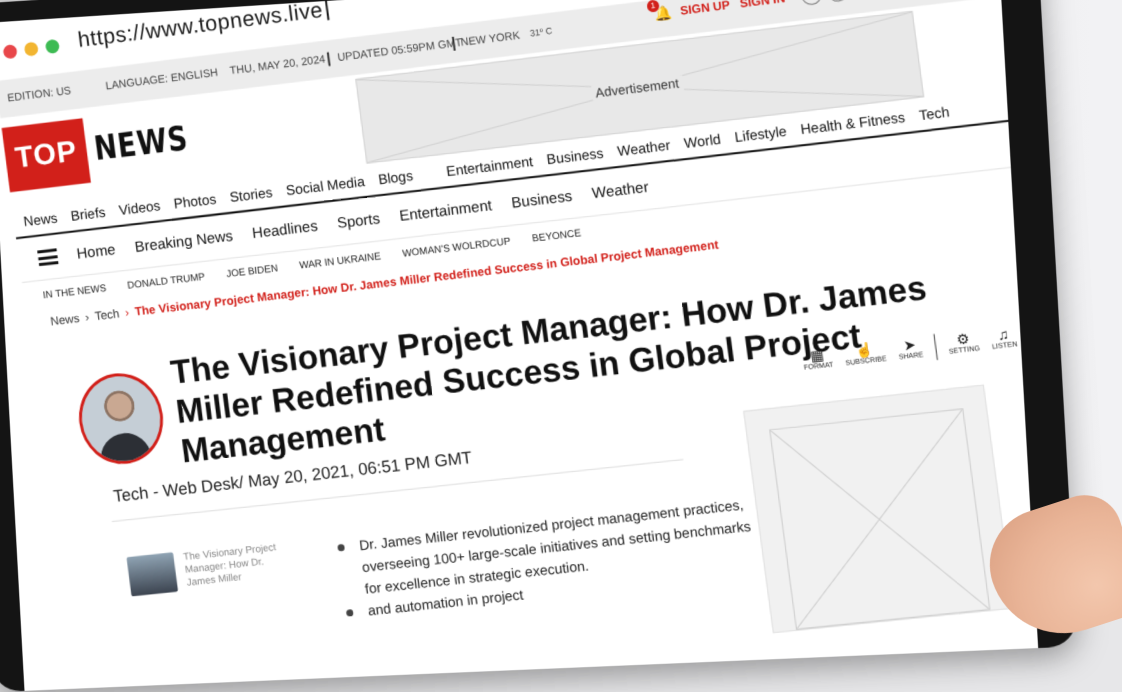 This screenshot has height=692, width=1122. What do you see at coordinates (837, 1) in the screenshot?
I see `twitter-icon: t` at bounding box center [837, 1].